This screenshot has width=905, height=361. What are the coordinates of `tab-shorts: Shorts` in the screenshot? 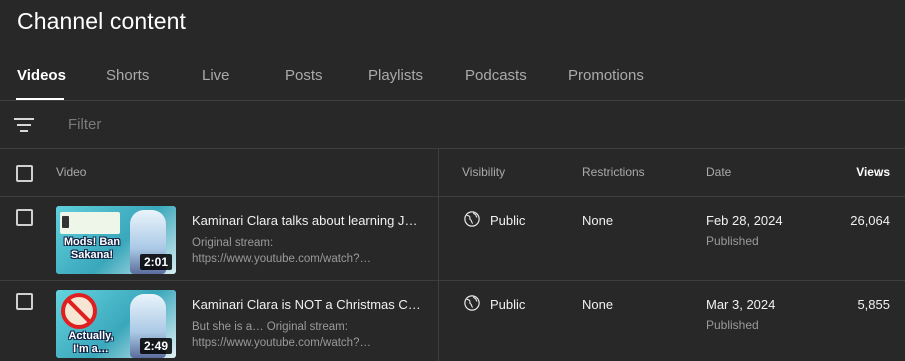 It's located at (127, 75).